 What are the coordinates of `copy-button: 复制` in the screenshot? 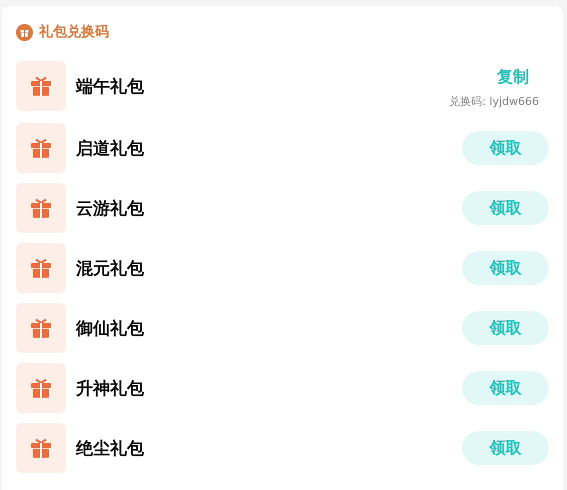 It's located at (513, 77).